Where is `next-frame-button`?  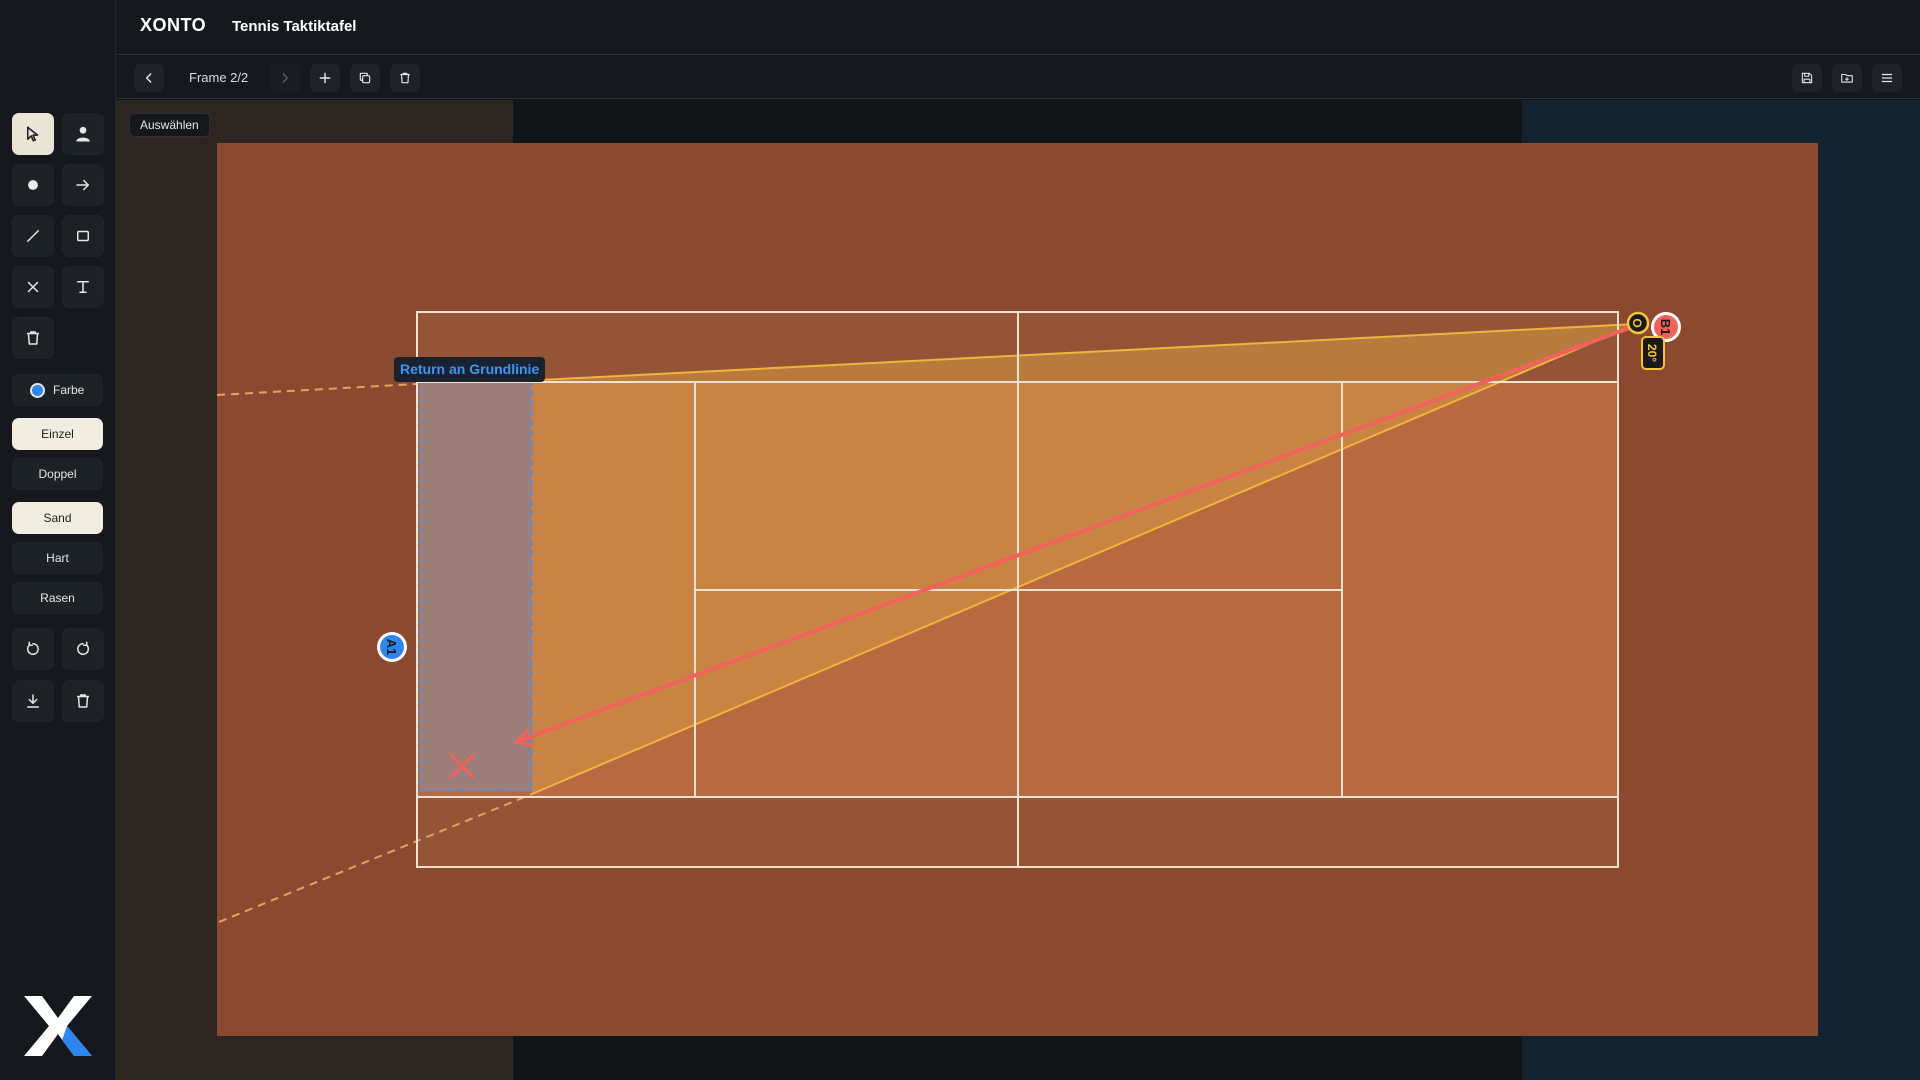
next-frame-button is located at coordinates (285, 78).